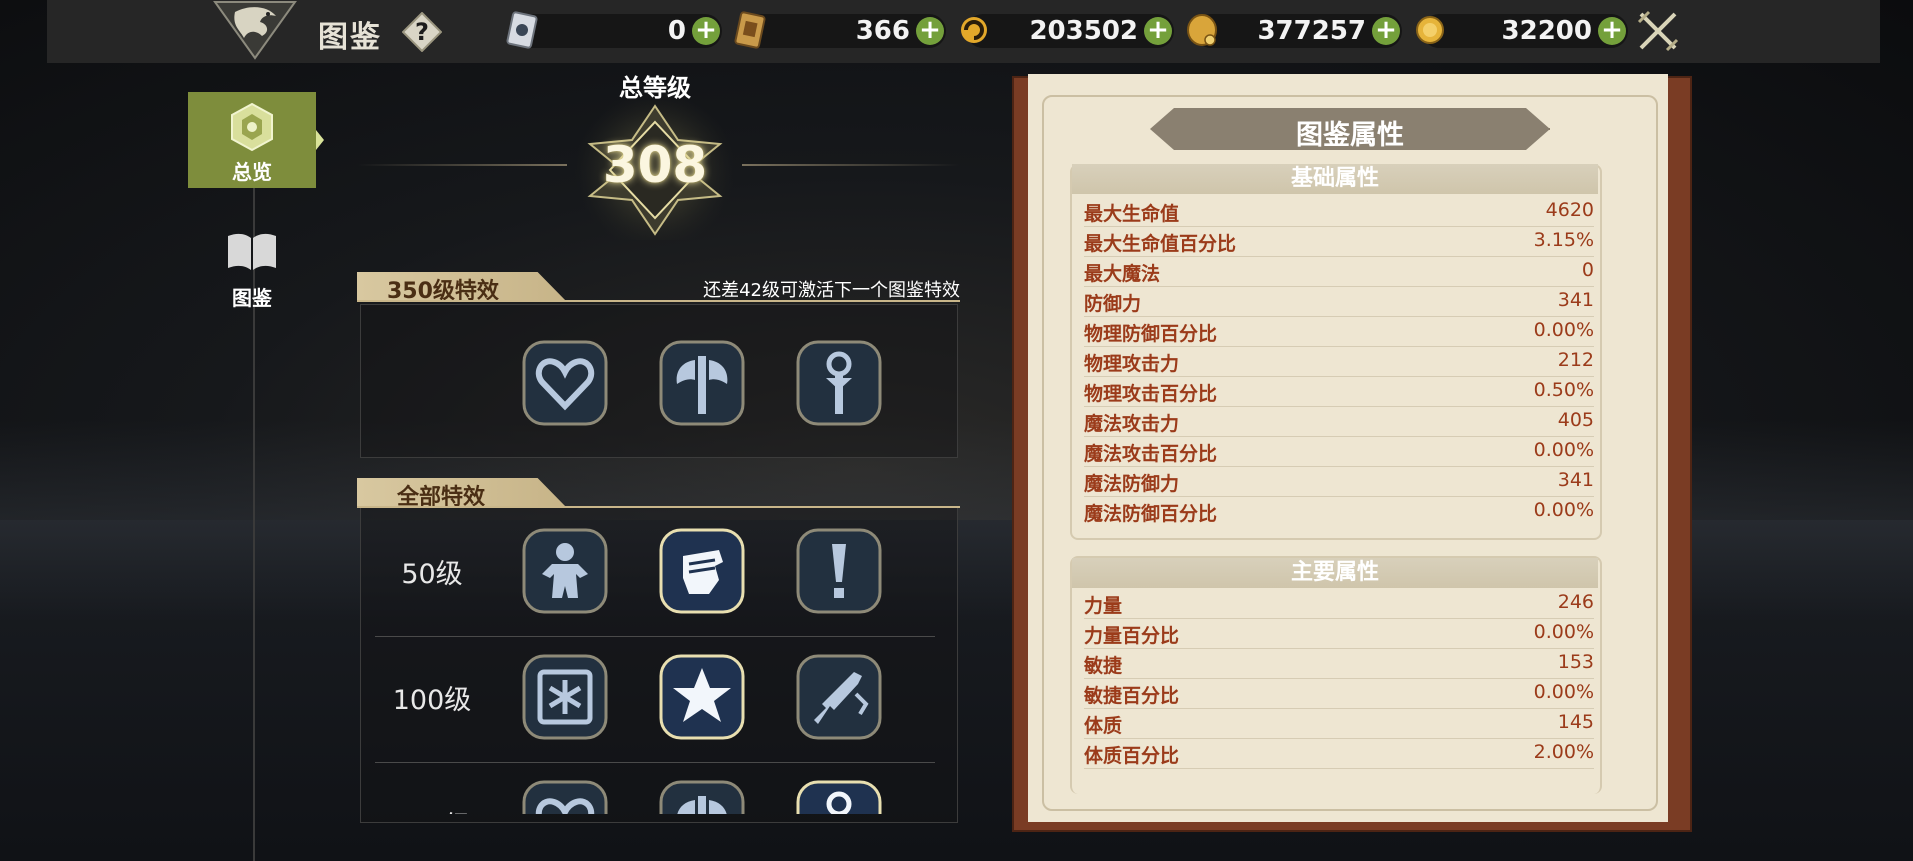 The height and width of the screenshot is (861, 1913). I want to click on stat-name: 物理攻击百分比, so click(1151, 394).